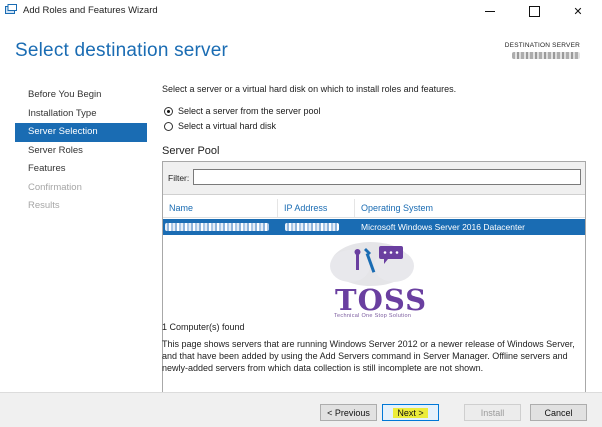  What do you see at coordinates (301, 409) in the screenshot?
I see `wizard-footer: < Previous Next > Install Cancel` at bounding box center [301, 409].